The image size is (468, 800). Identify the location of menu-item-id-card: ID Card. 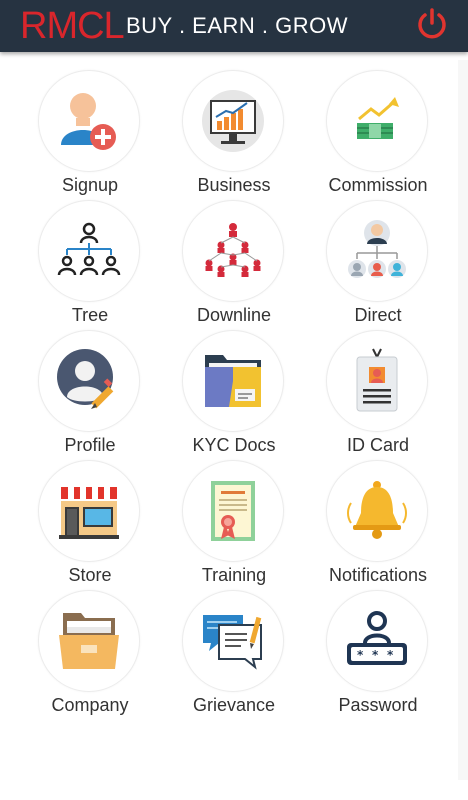
(378, 383).